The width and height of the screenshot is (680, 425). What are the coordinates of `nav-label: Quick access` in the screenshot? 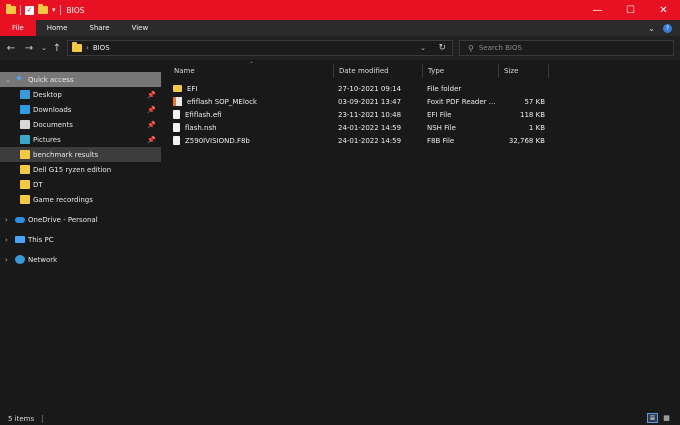 It's located at (51, 79).